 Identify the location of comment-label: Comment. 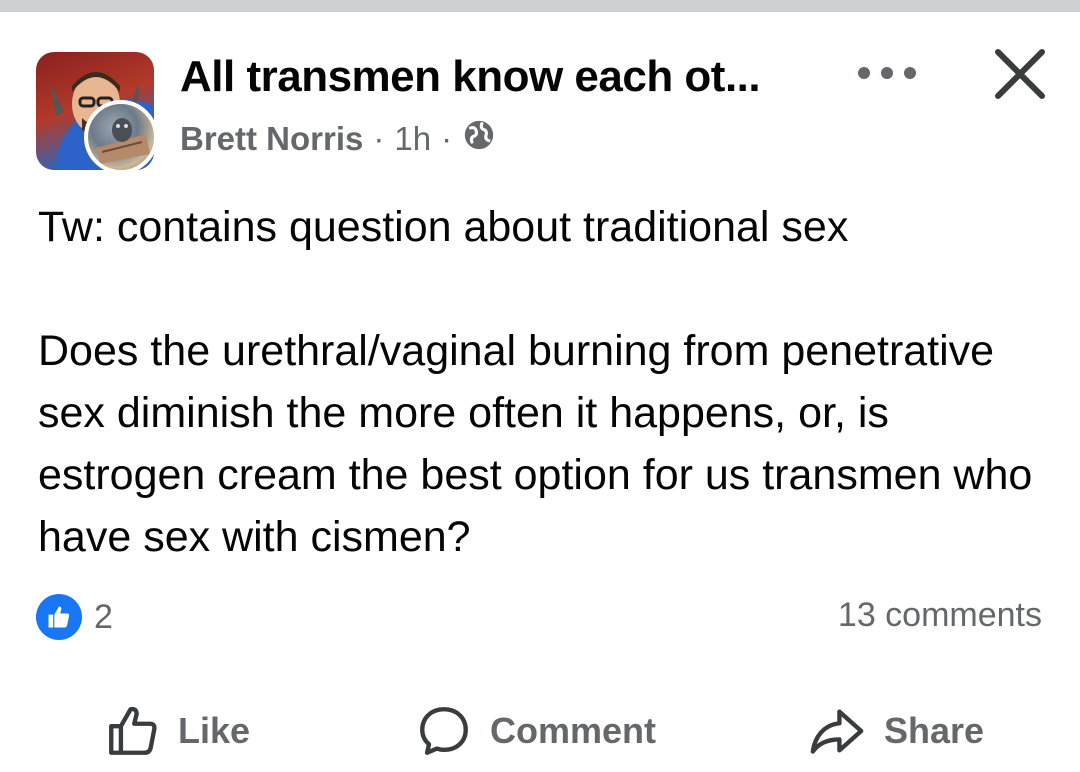
(573, 730).